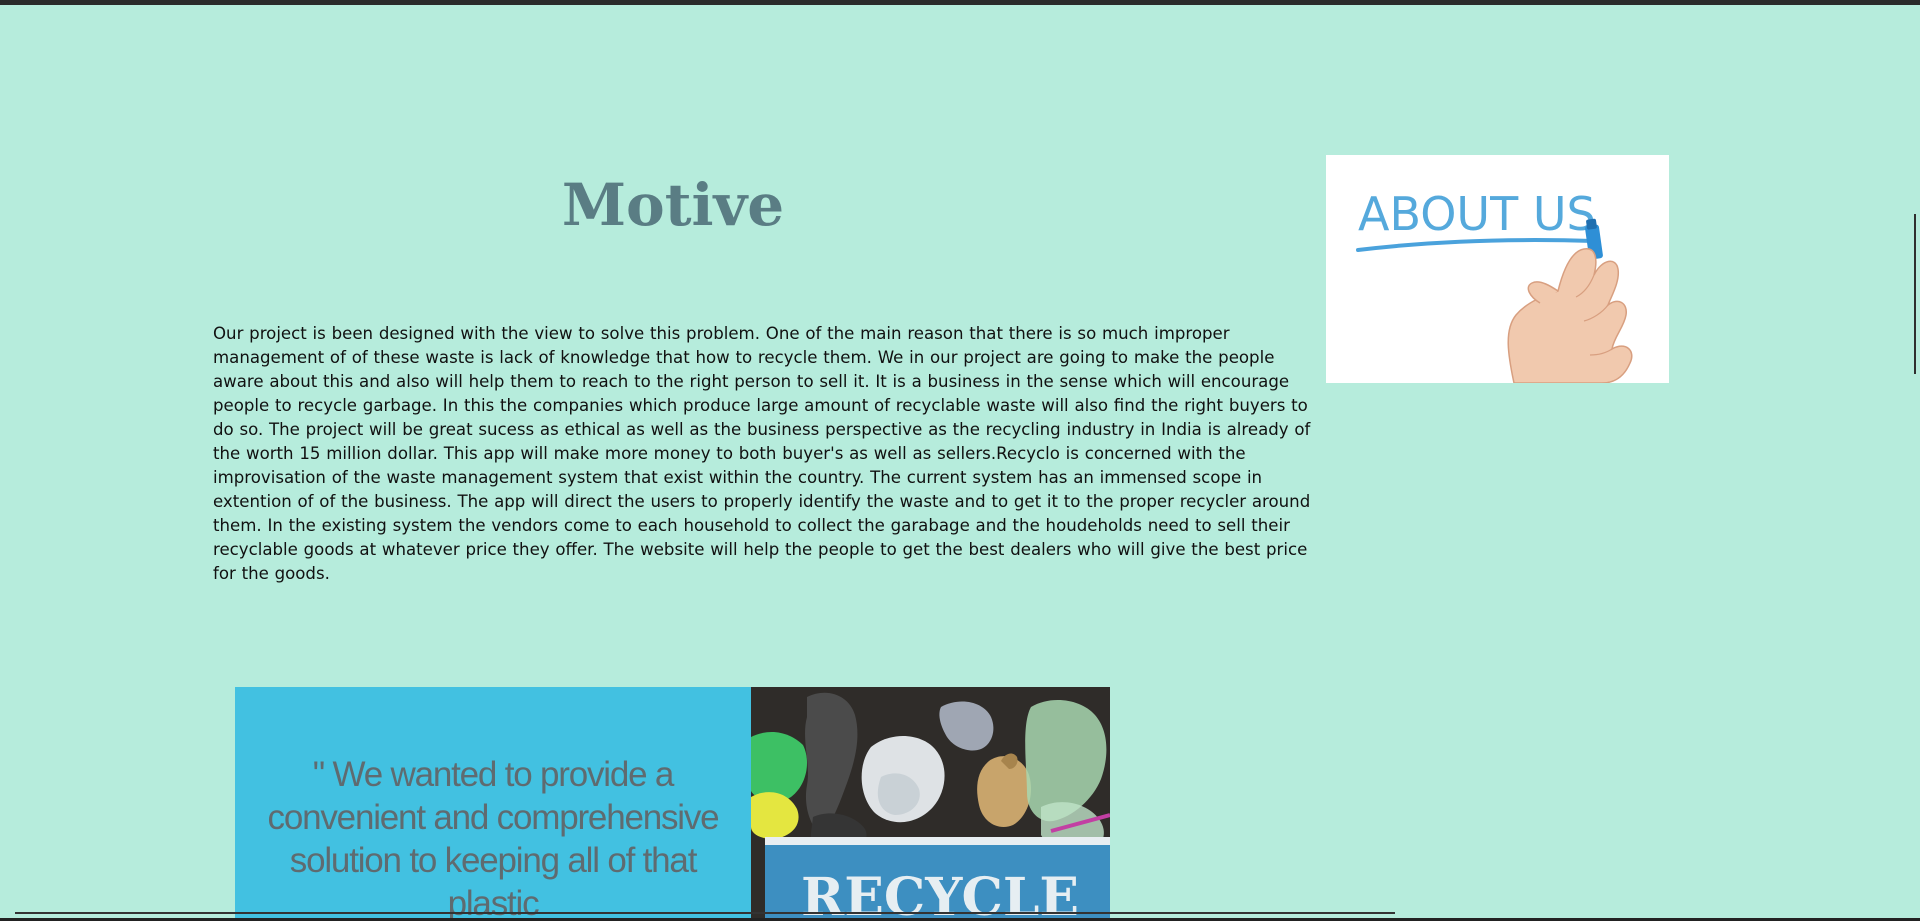  I want to click on plastic-waste-photo: RECYCLE, so click(930, 804).